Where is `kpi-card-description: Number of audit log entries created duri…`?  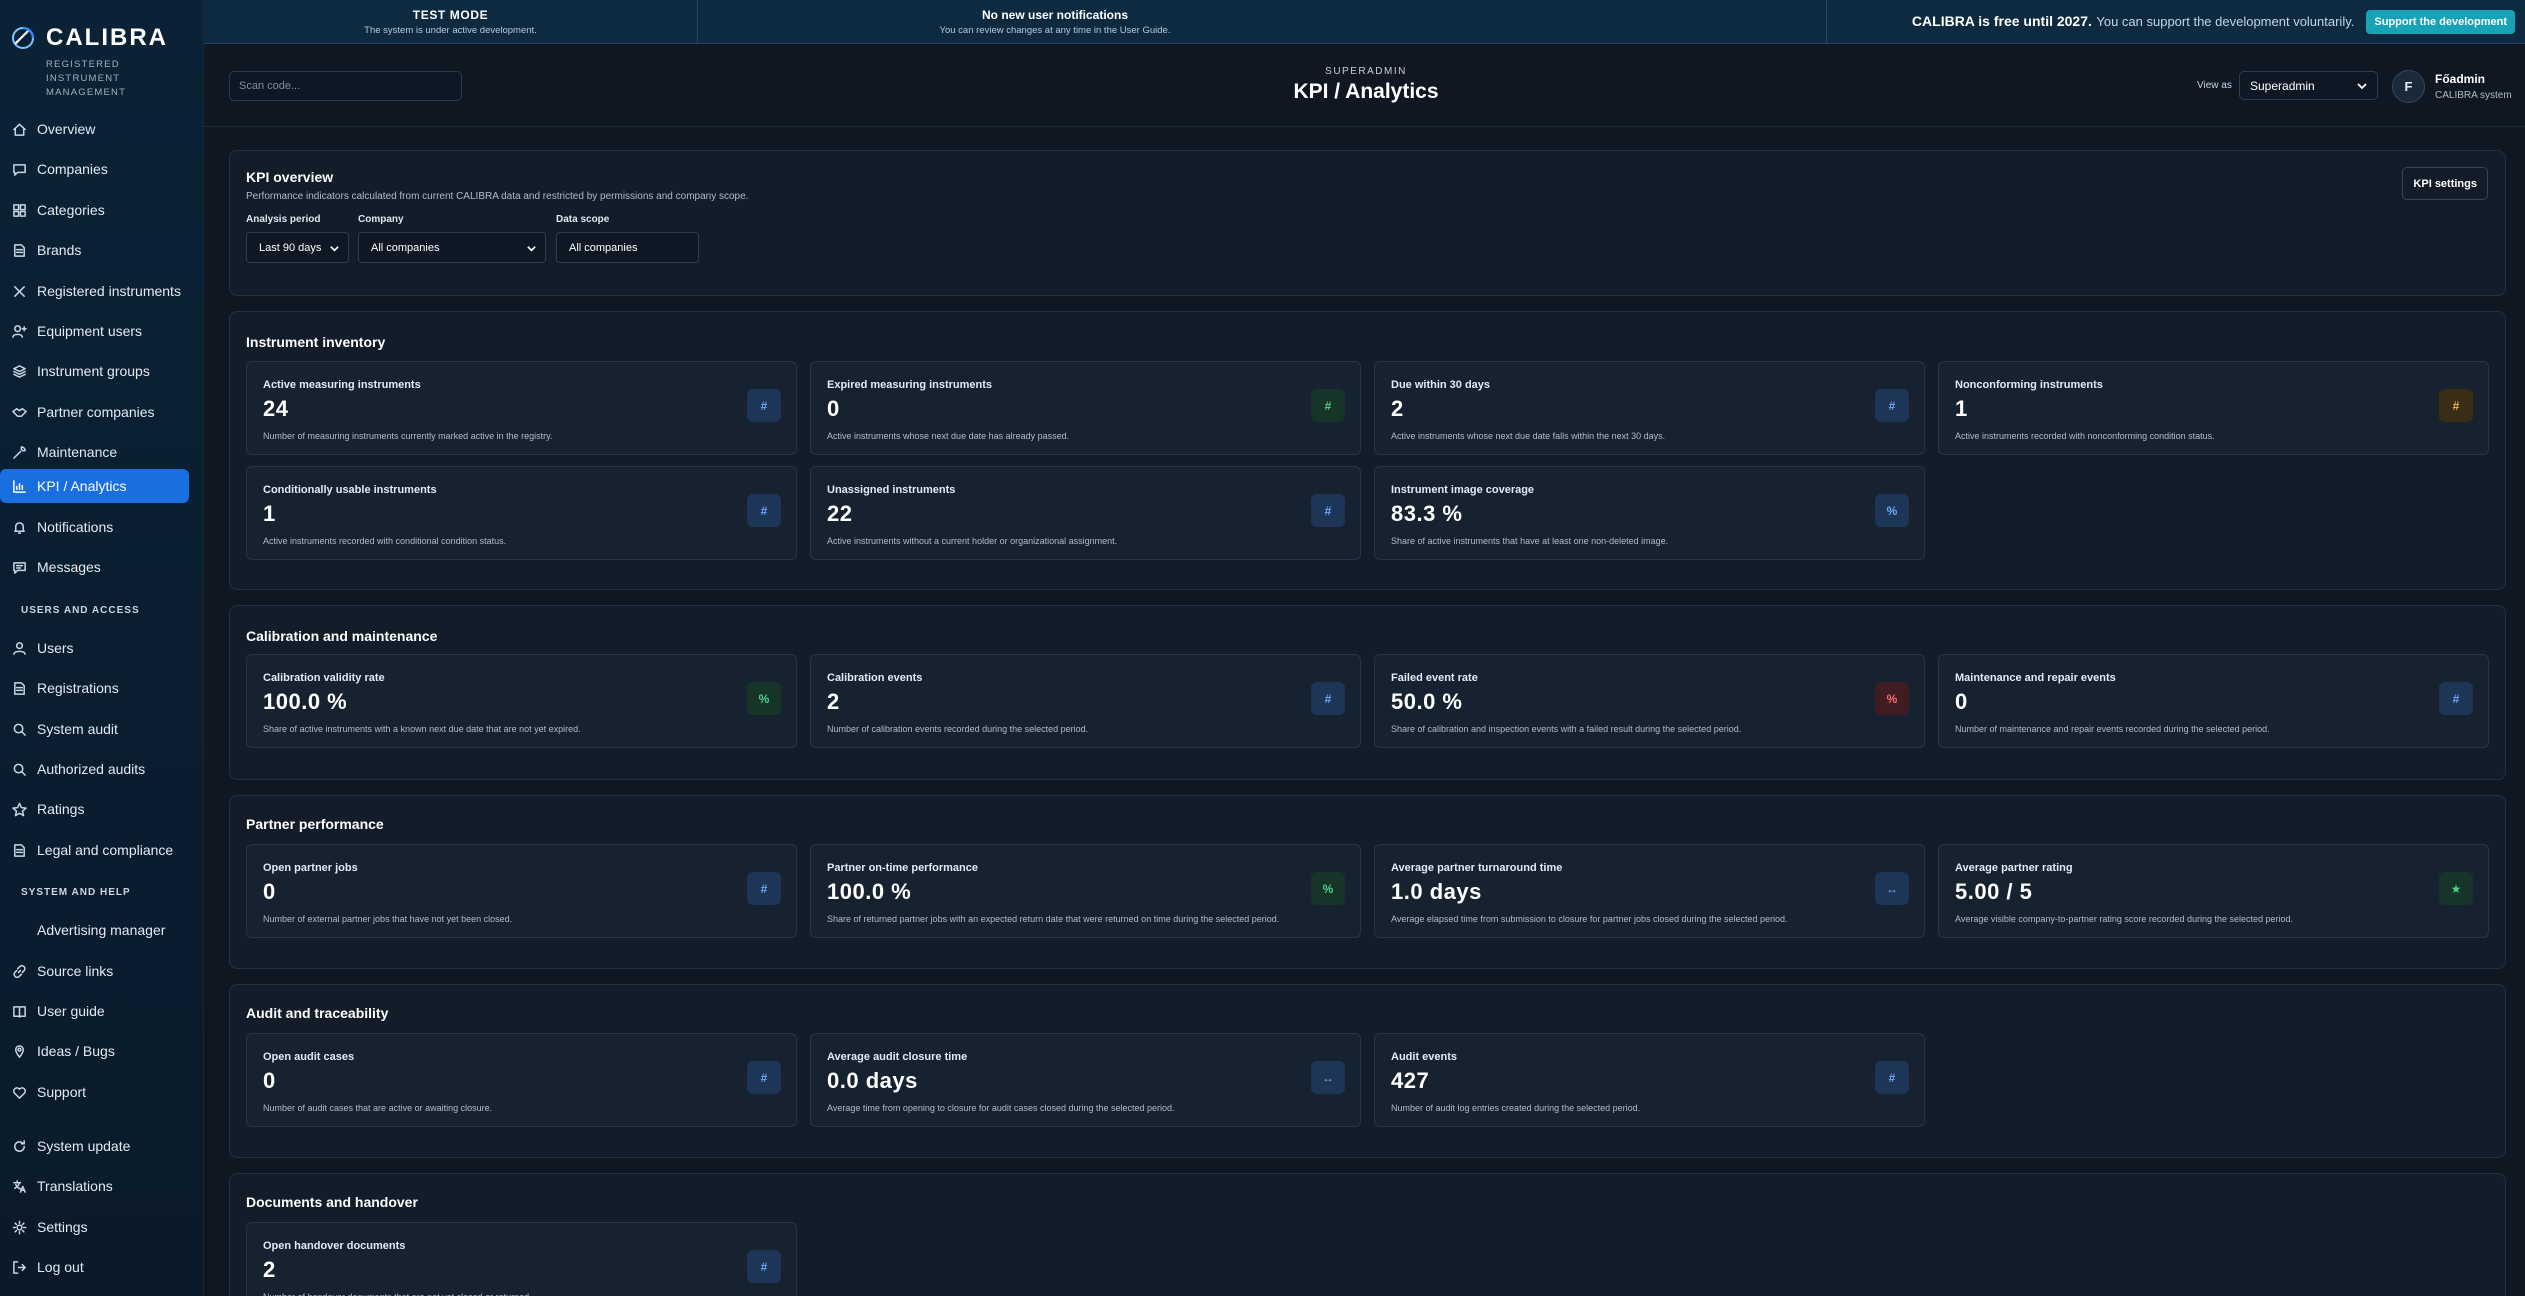
kpi-card-description: Number of audit log entries created duri… is located at coordinates (1516, 1108).